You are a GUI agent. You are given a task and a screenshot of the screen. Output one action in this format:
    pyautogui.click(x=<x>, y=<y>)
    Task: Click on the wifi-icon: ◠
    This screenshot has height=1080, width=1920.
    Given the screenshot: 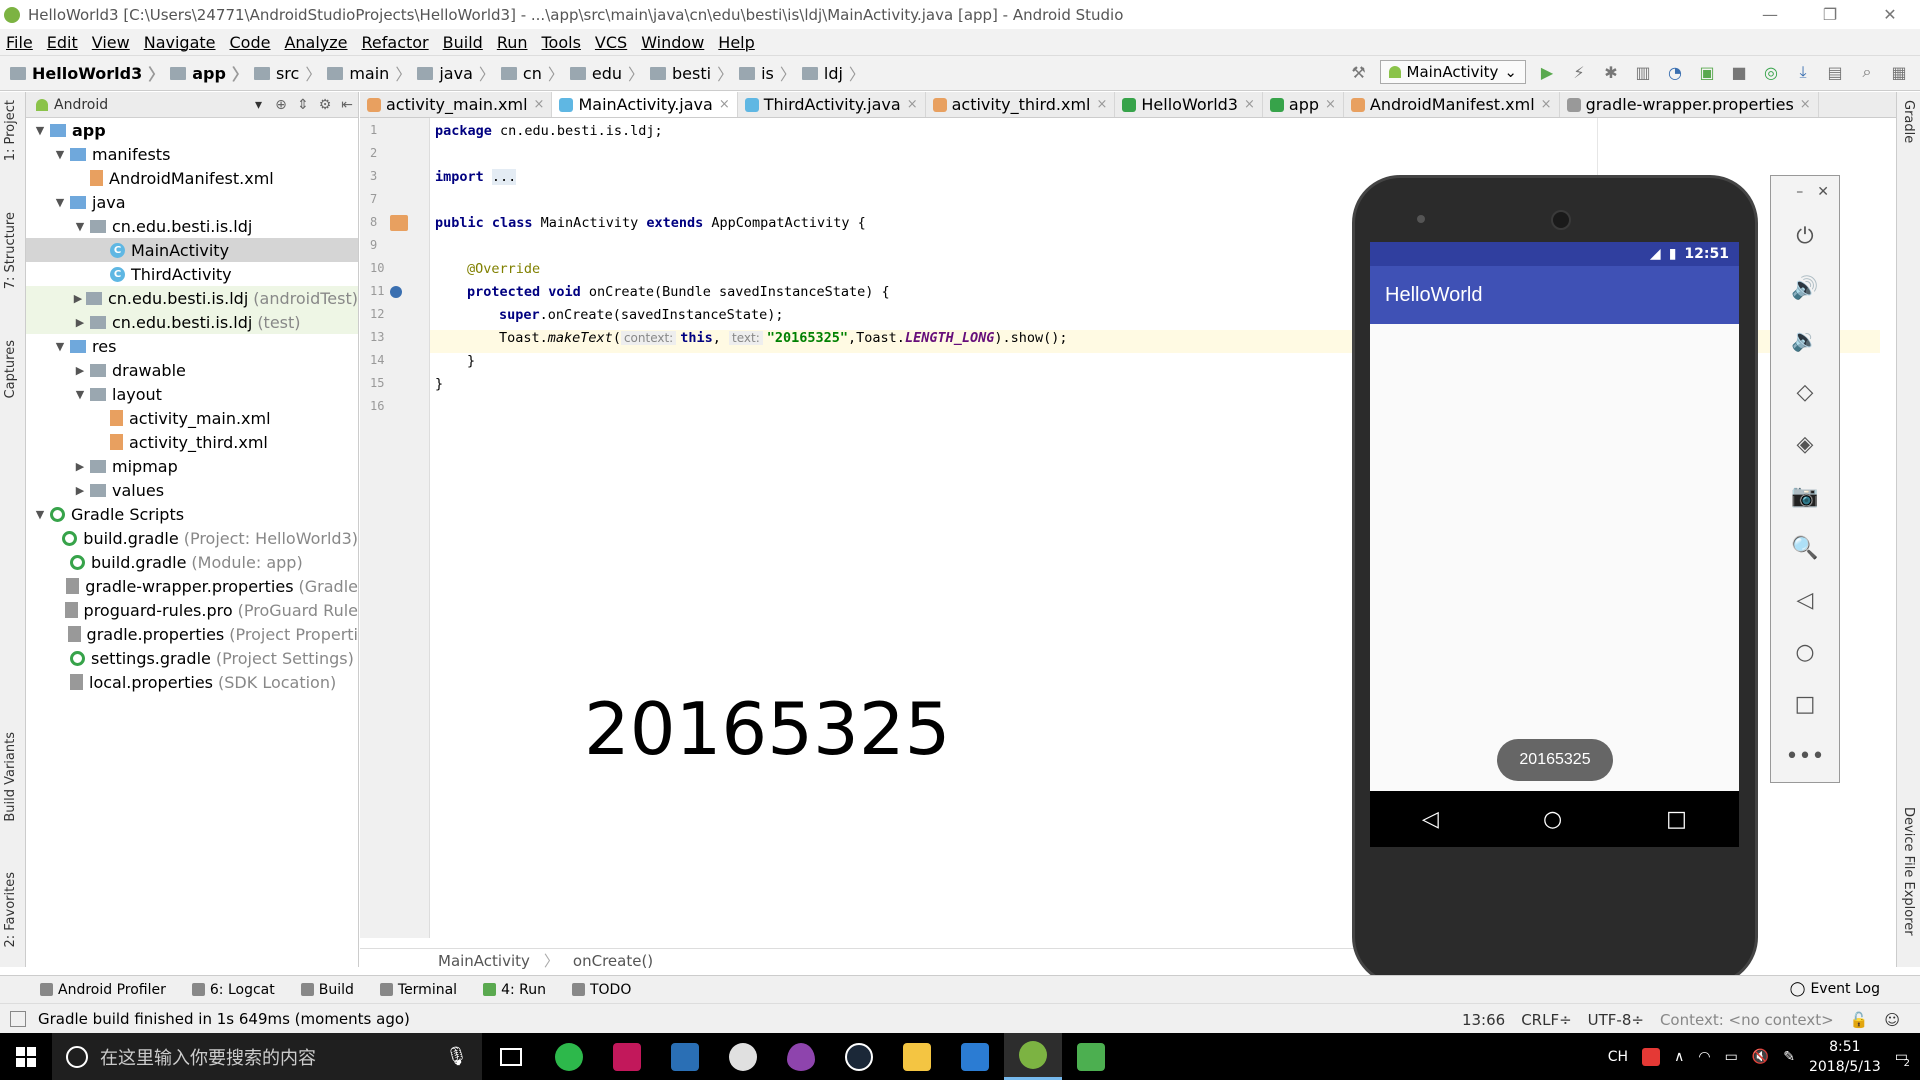 What is the action you would take?
    pyautogui.click(x=1704, y=1057)
    